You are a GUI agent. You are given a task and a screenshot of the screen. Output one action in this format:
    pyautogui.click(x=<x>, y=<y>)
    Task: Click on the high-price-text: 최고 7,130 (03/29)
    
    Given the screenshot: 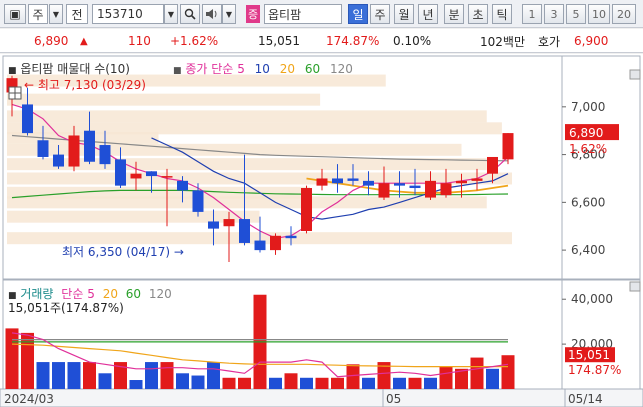 What is the action you would take?
    pyautogui.click(x=91, y=85)
    